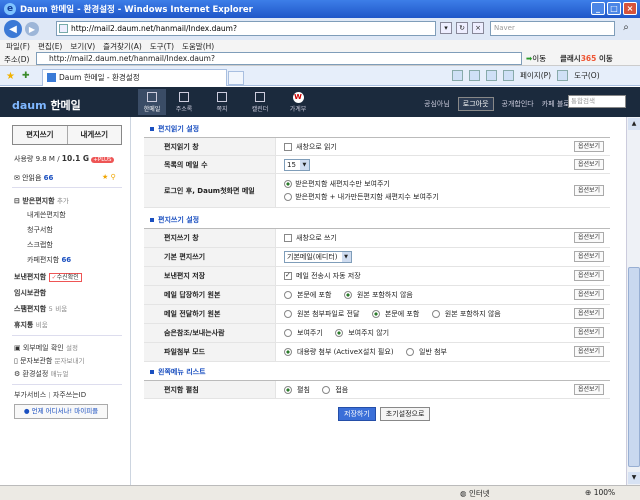  I want to click on stop-icon: ×, so click(478, 28).